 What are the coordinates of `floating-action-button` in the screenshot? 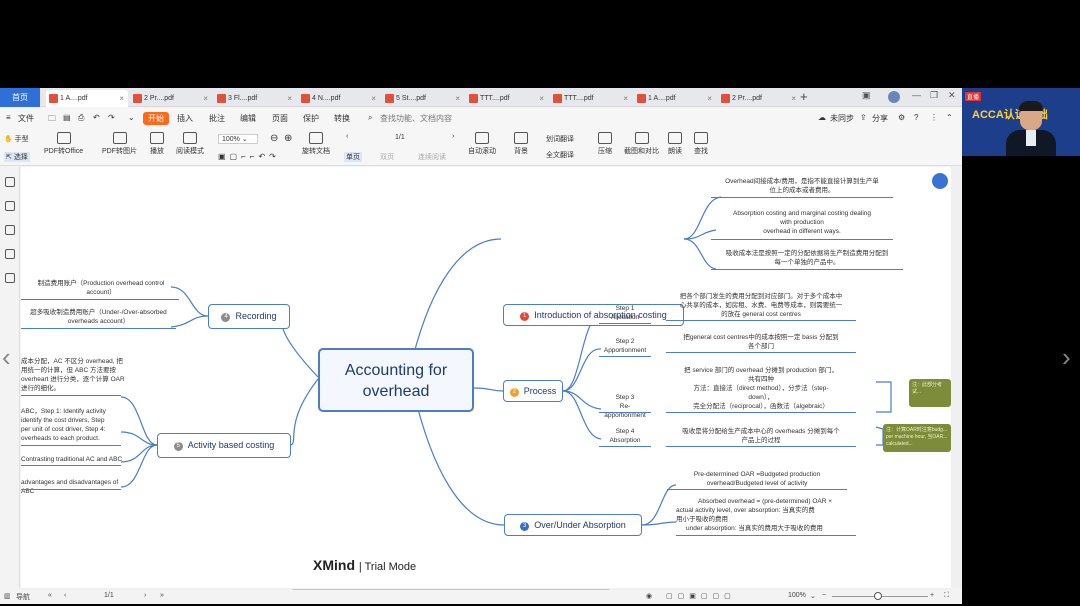 It's located at (940, 181).